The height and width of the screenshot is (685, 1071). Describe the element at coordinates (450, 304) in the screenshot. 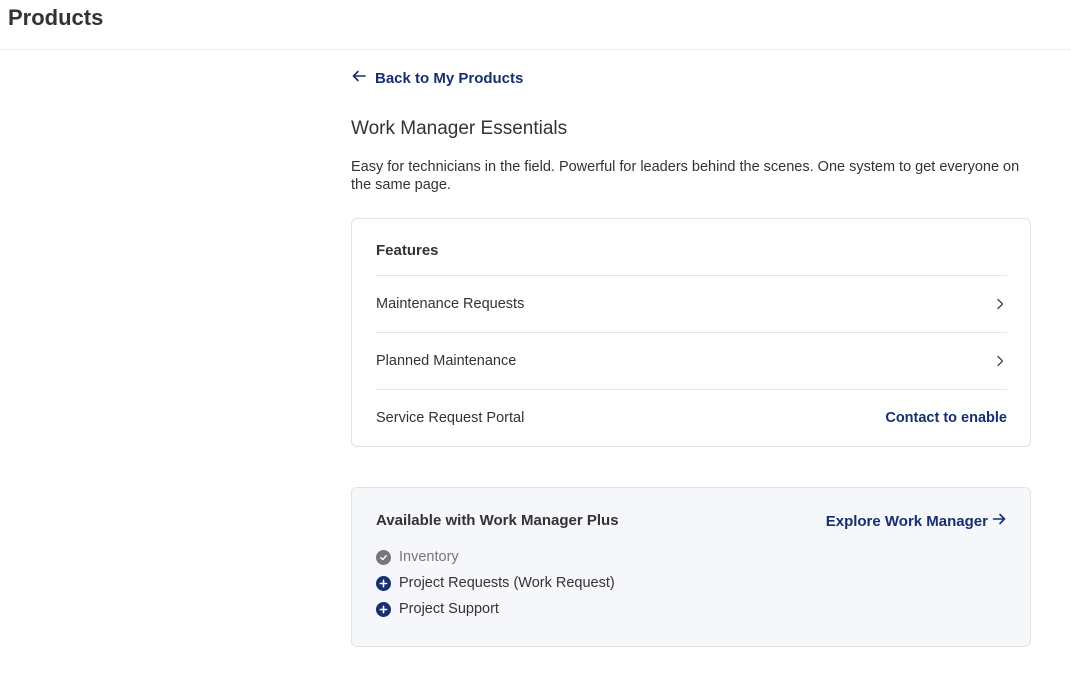

I see `feature-label: Maintenance Requests` at that location.